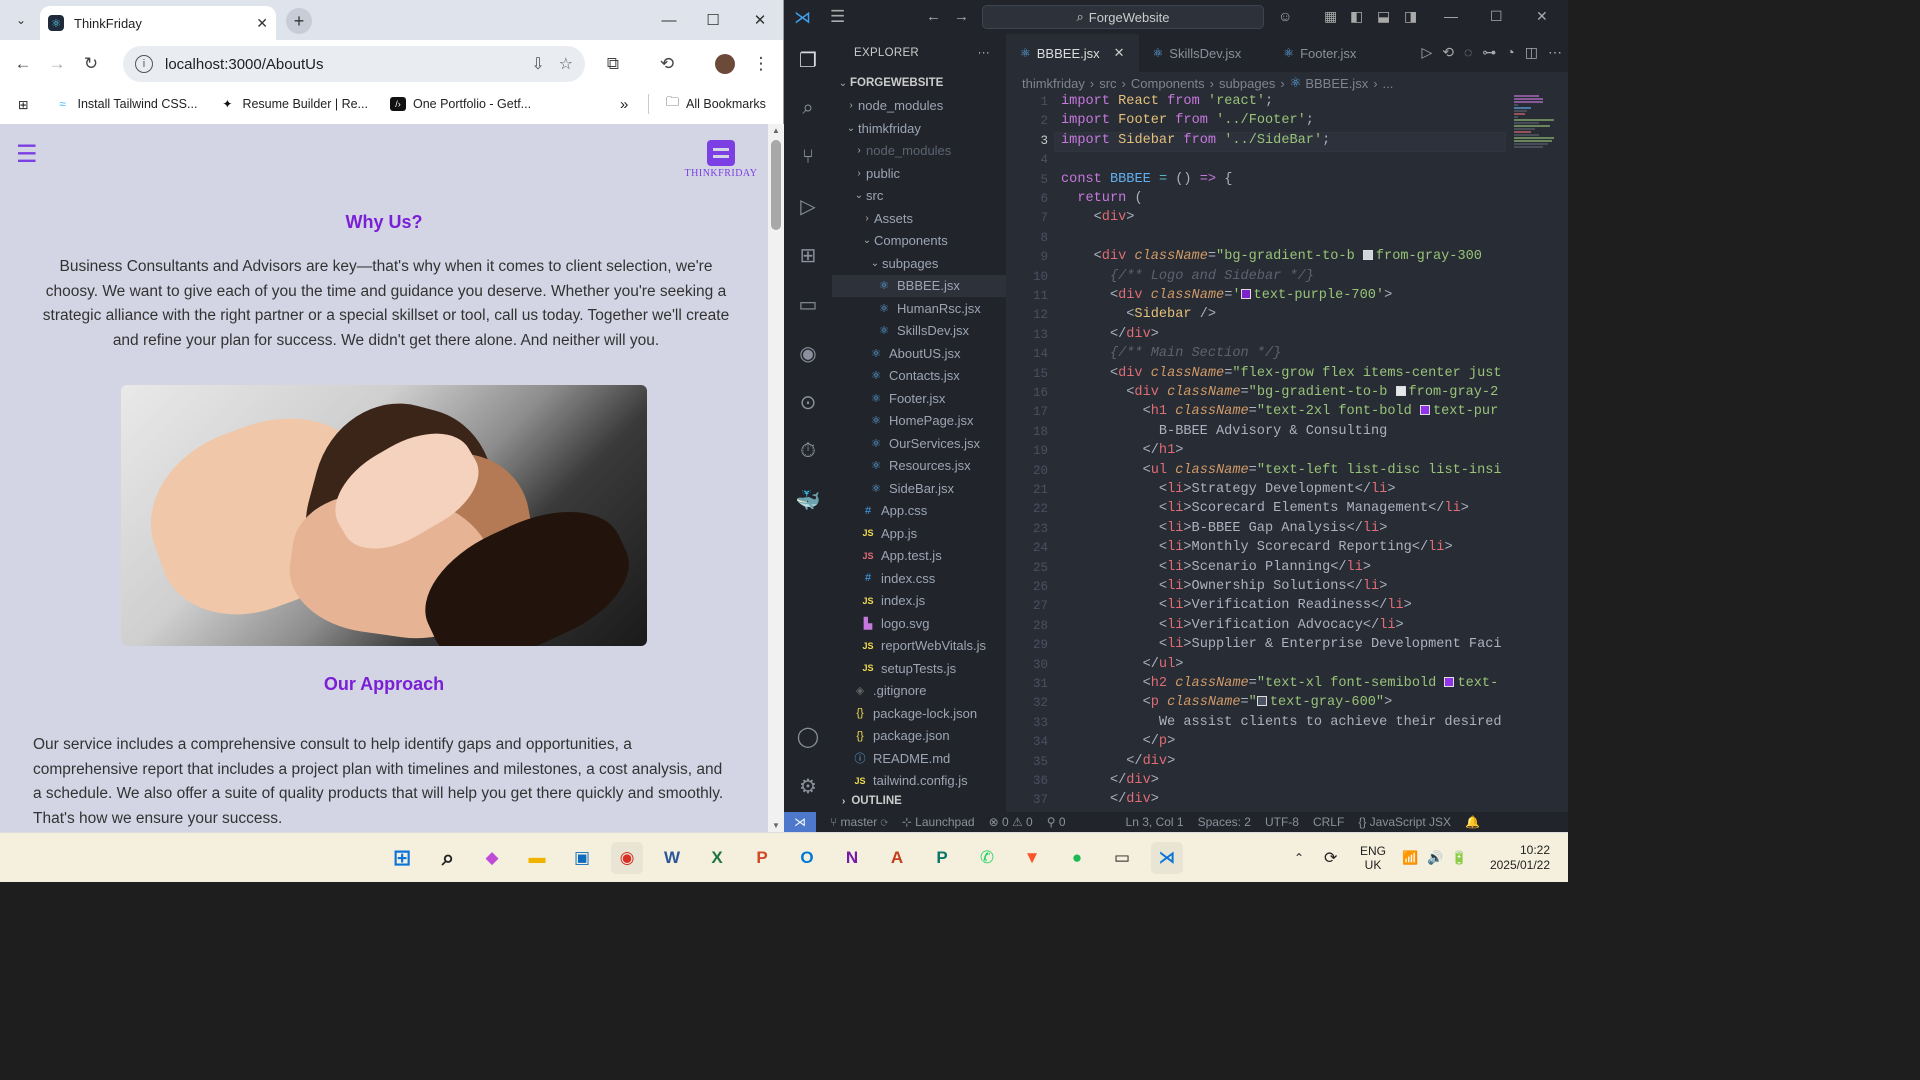 Image resolution: width=1920 pixels, height=1080 pixels. I want to click on tree-folder: ⌄ Components, so click(919, 241).